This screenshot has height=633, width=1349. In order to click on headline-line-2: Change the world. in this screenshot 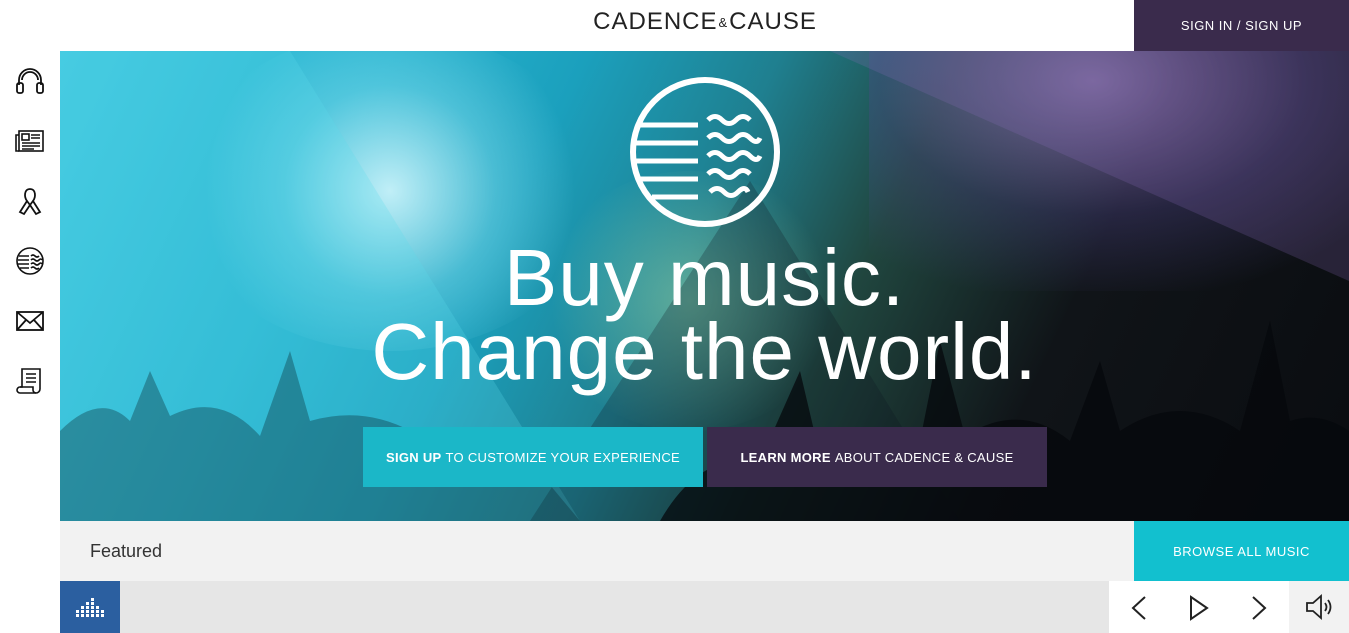, I will do `click(704, 351)`.